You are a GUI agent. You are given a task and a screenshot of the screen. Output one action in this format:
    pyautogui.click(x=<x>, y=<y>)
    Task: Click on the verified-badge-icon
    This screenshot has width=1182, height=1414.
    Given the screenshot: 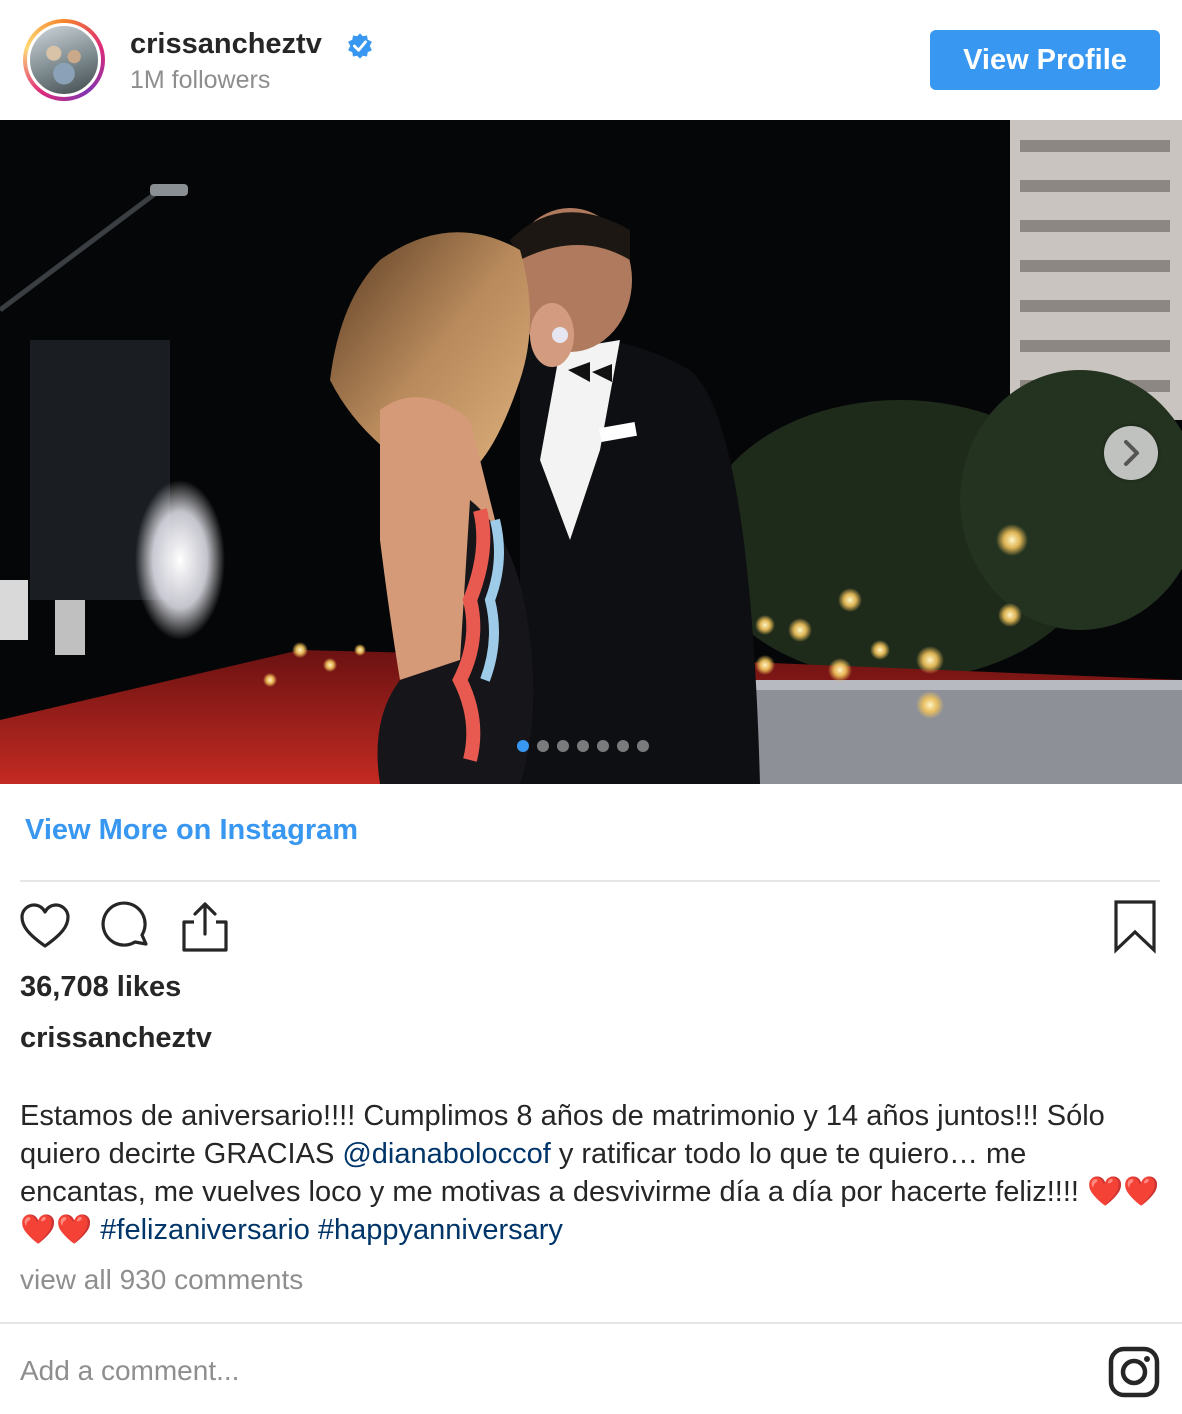 What is the action you would take?
    pyautogui.click(x=360, y=46)
    